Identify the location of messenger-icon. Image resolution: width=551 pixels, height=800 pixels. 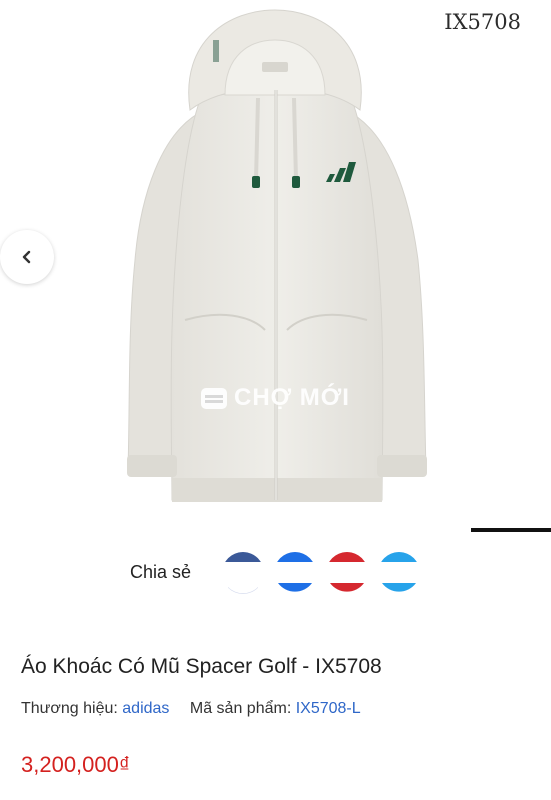
(295, 573).